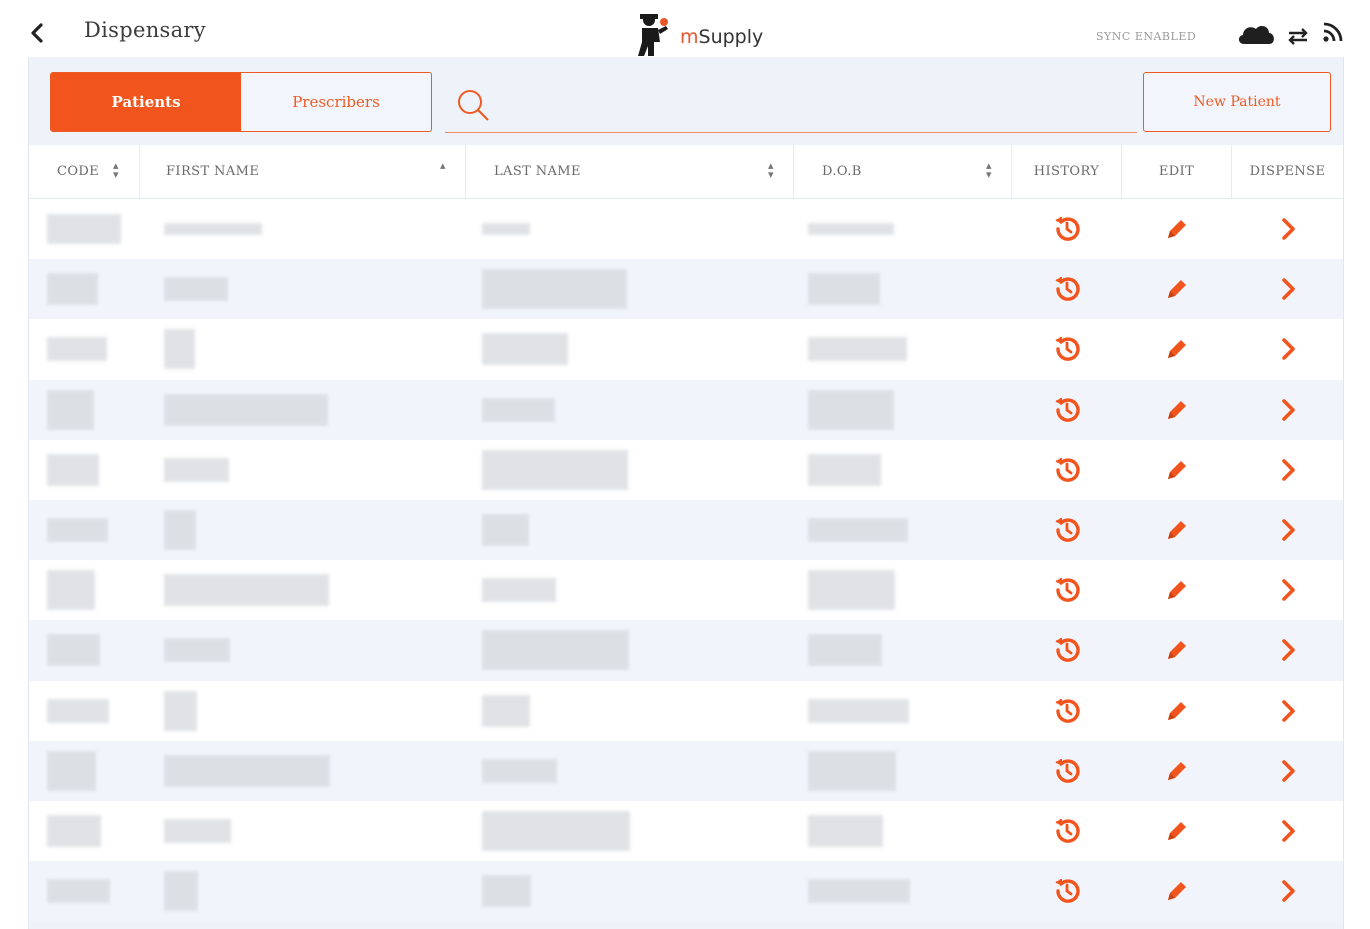  I want to click on cloud-icon, so click(1256, 34).